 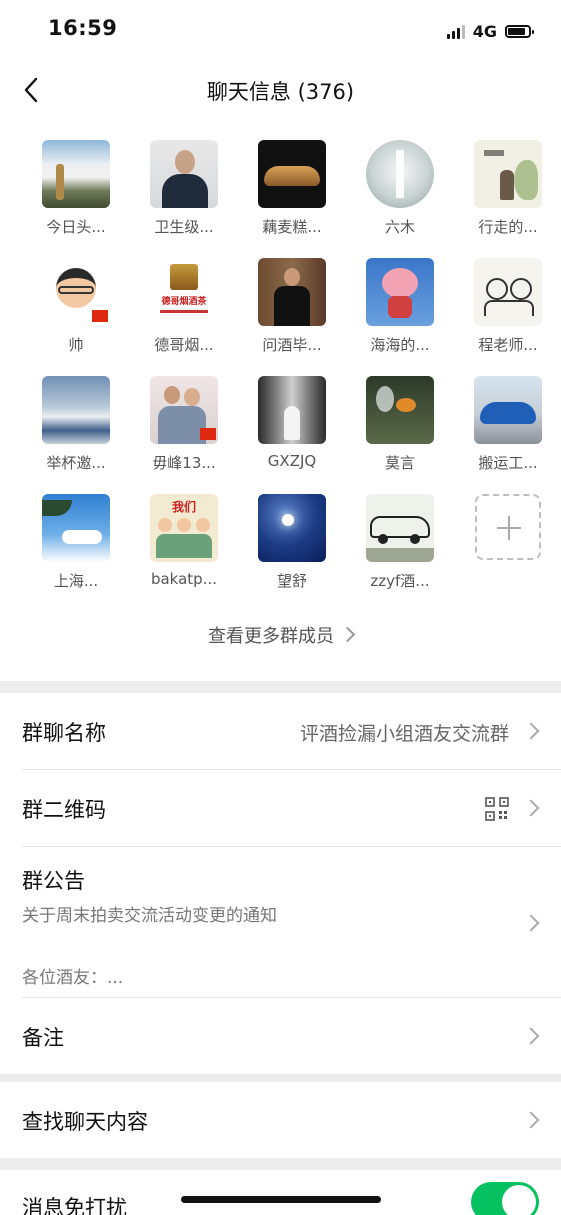 I want to click on group-qr-label: 群二维码, so click(x=64, y=810).